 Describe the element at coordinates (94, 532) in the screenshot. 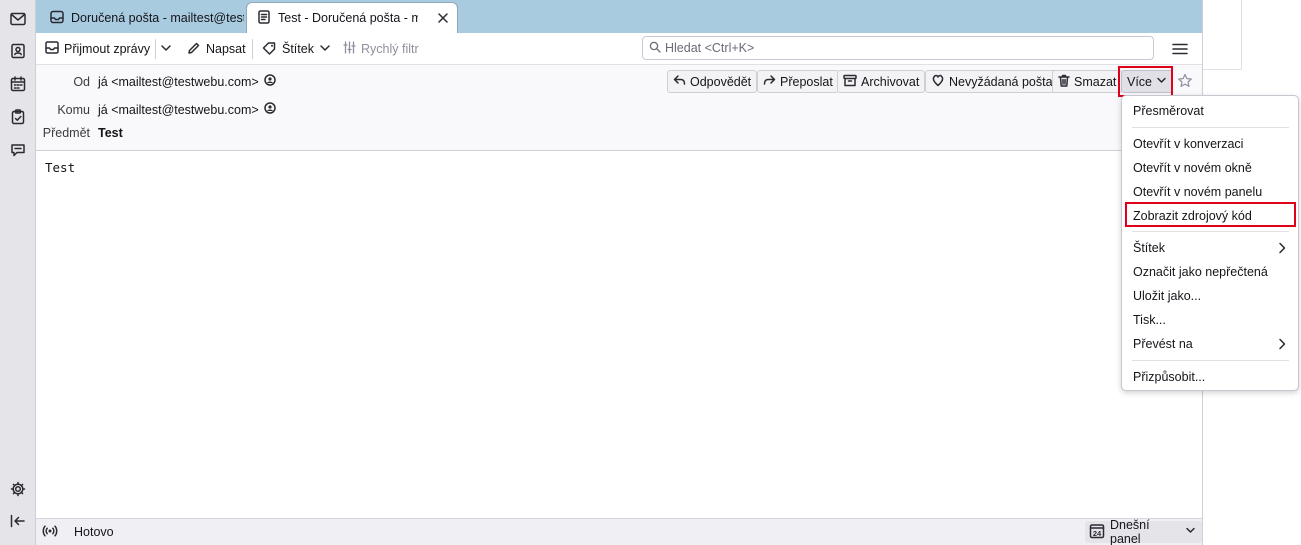

I see `status-text: Hotovo` at that location.